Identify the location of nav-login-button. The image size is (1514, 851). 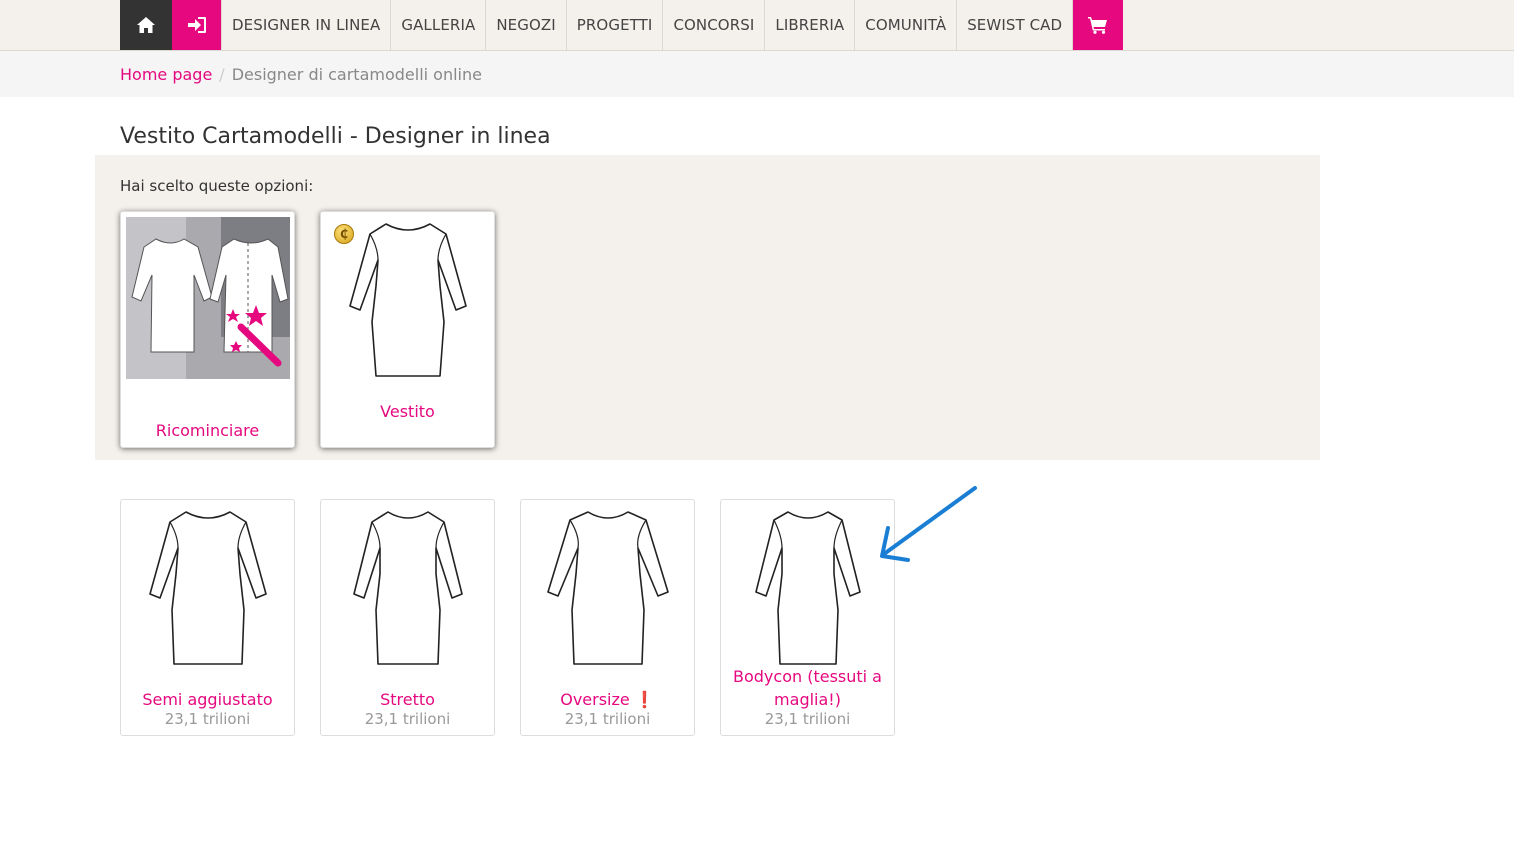
(197, 25).